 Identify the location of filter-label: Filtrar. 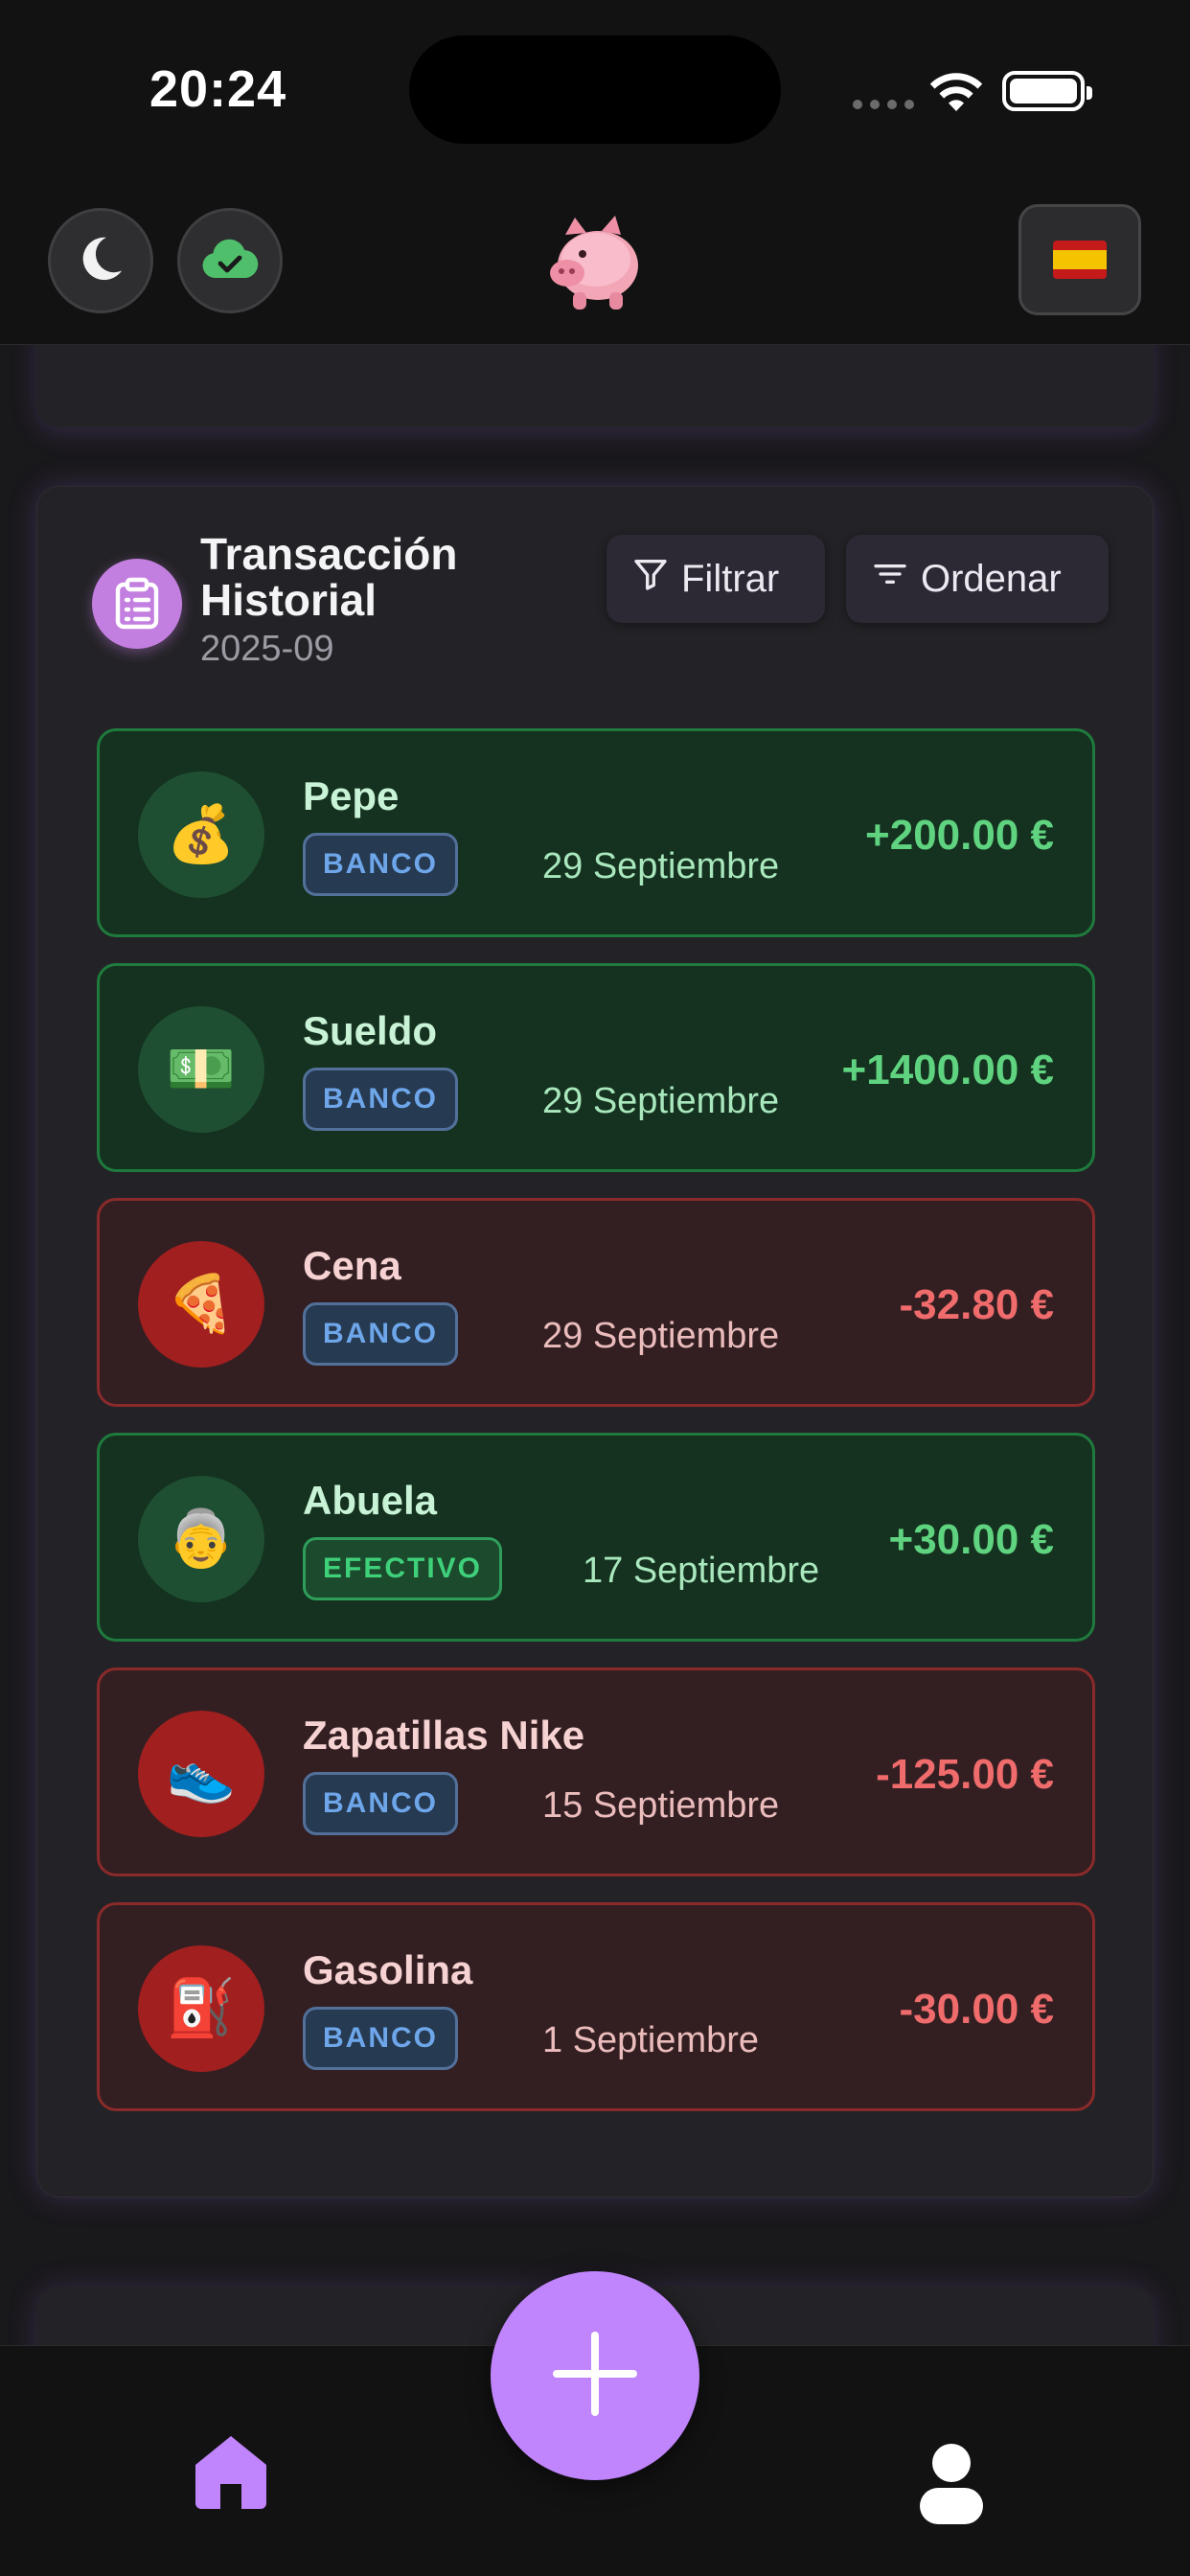
(731, 578).